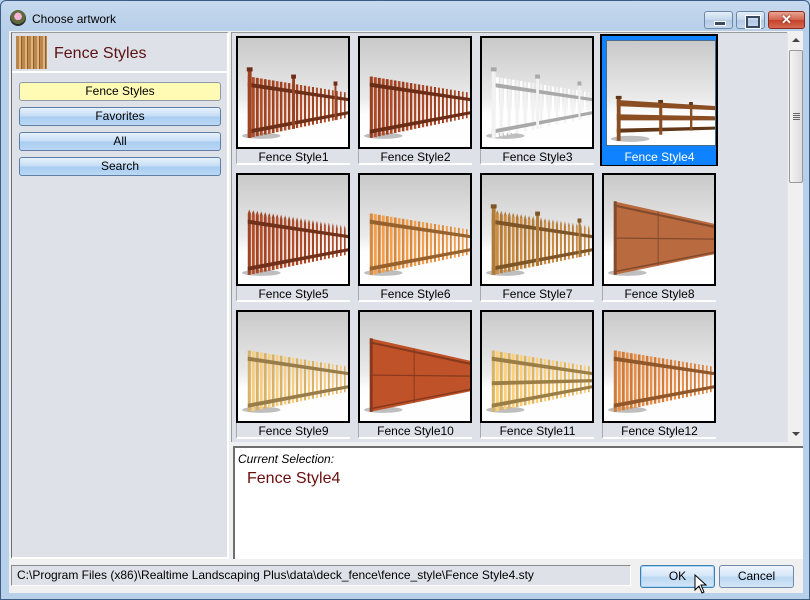 This screenshot has height=600, width=810. Describe the element at coordinates (415, 157) in the screenshot. I see `gallery-item-label: Fence Style2` at that location.